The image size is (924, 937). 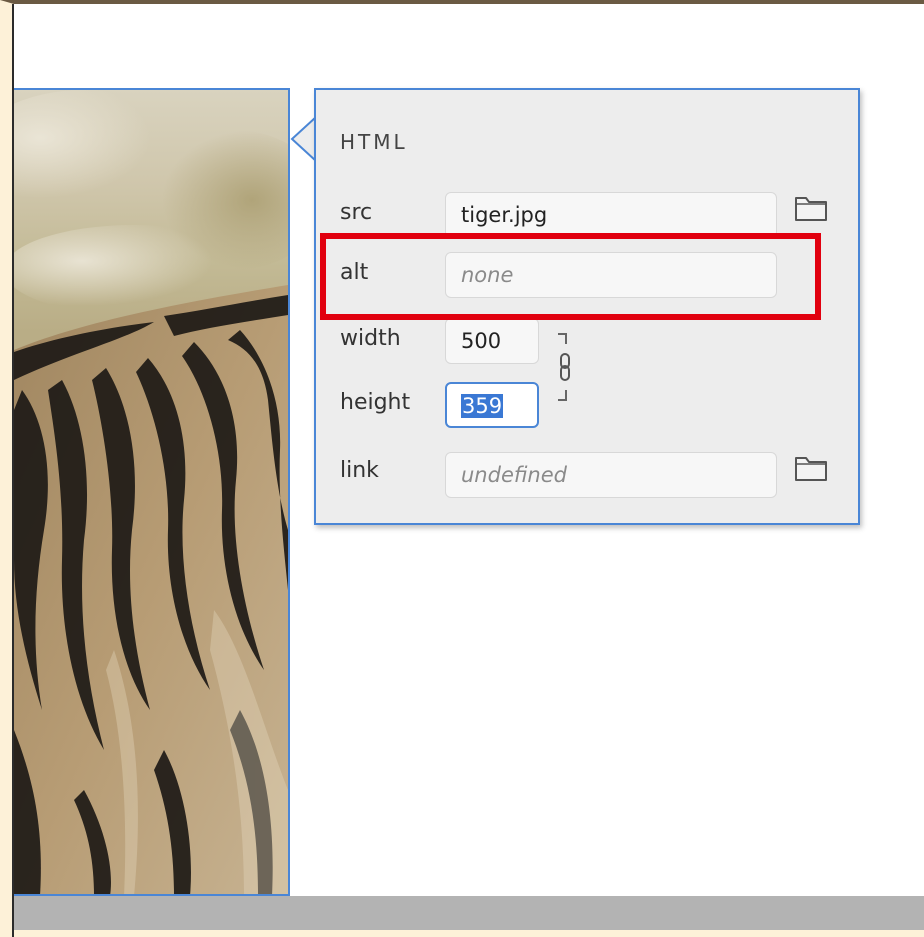 I want to click on link-label: link, so click(x=359, y=470).